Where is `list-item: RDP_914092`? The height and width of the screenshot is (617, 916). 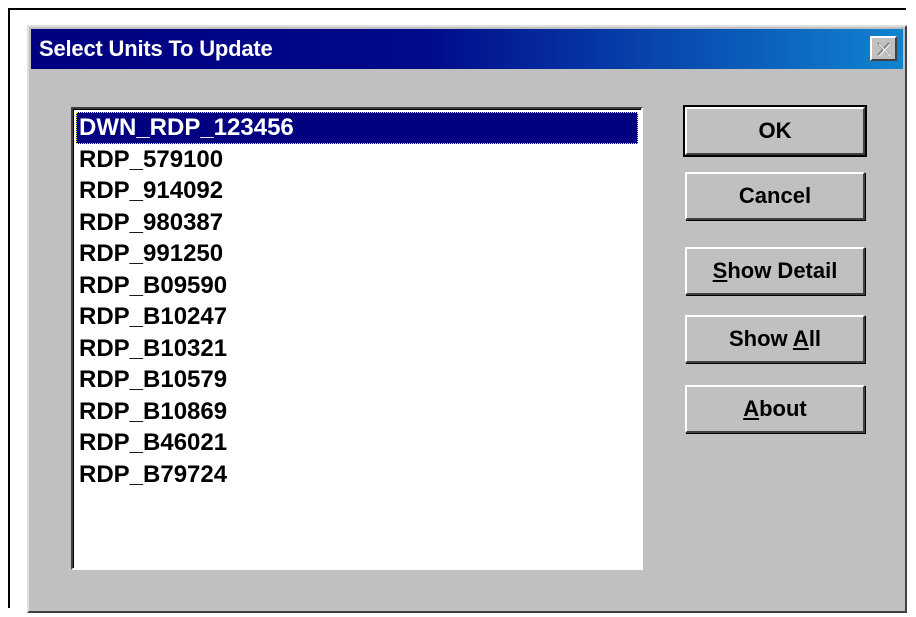 list-item: RDP_914092 is located at coordinates (357, 191).